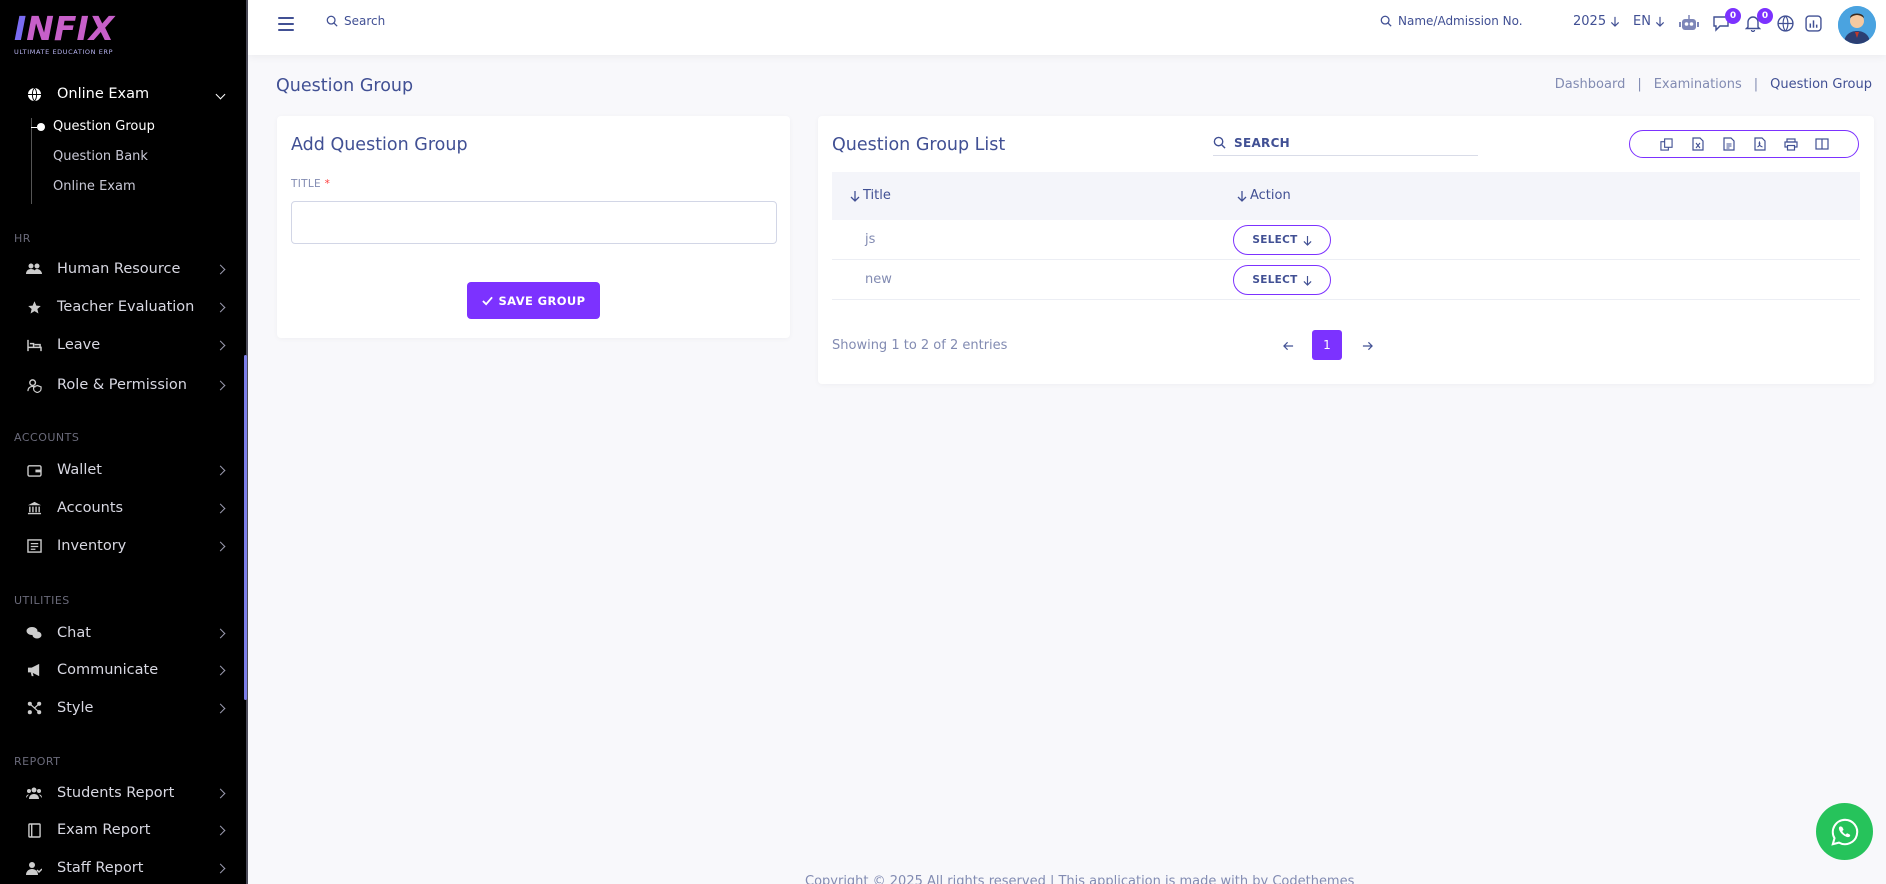 Image resolution: width=1886 pixels, height=884 pixels. Describe the element at coordinates (1288, 346) in the screenshot. I see `pagination-prev-icon` at that location.